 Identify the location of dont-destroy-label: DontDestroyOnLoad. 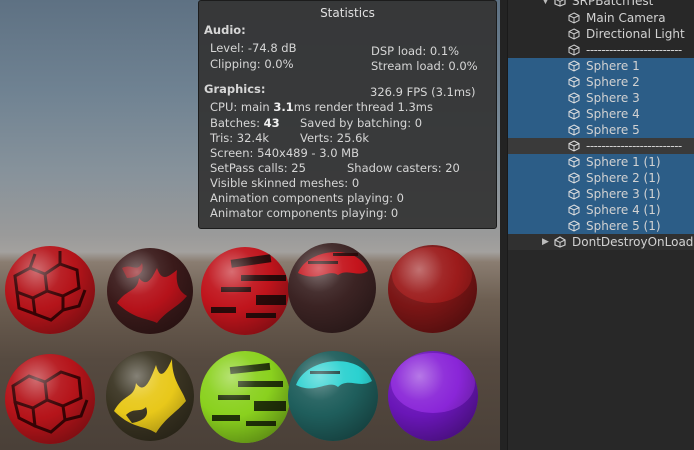
(633, 242).